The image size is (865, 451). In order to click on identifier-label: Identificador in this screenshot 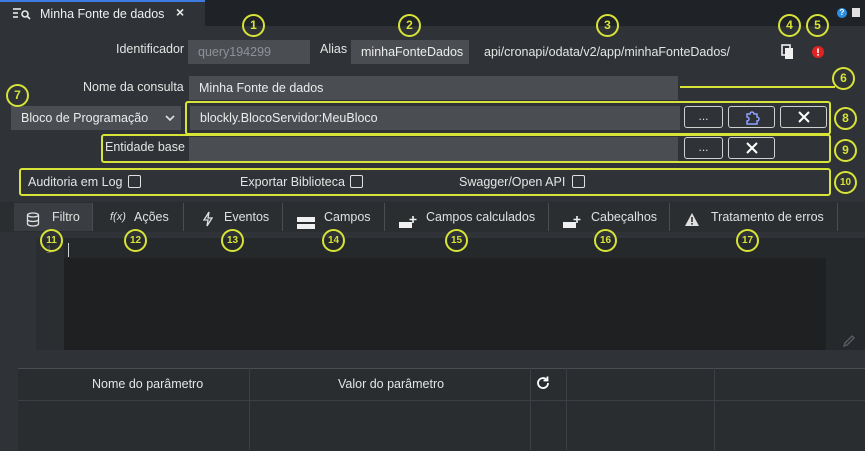, I will do `click(150, 49)`.